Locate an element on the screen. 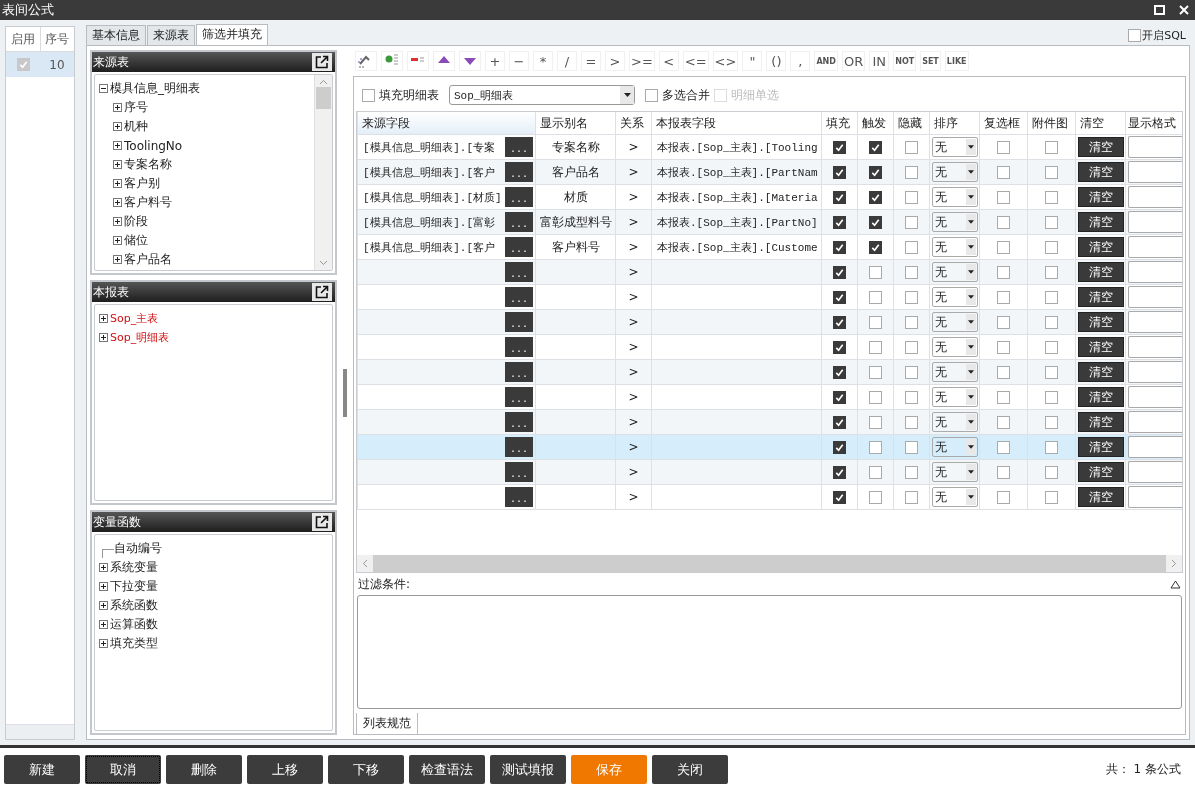 This screenshot has width=1195, height=791. action-button: 删除 is located at coordinates (204, 769).